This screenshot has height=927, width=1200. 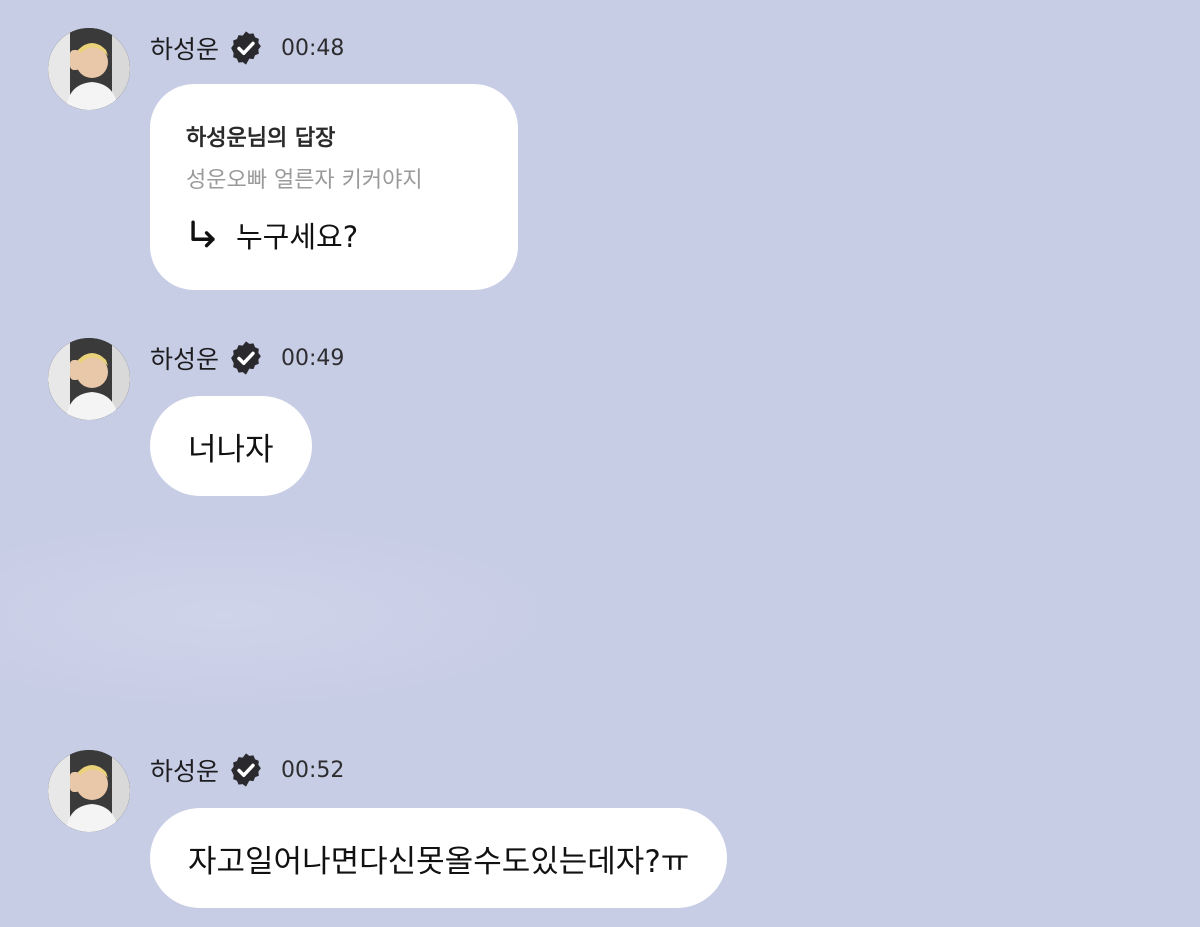 What do you see at coordinates (261, 138) in the screenshot?
I see `reply-title: 하성운님의 답장` at bounding box center [261, 138].